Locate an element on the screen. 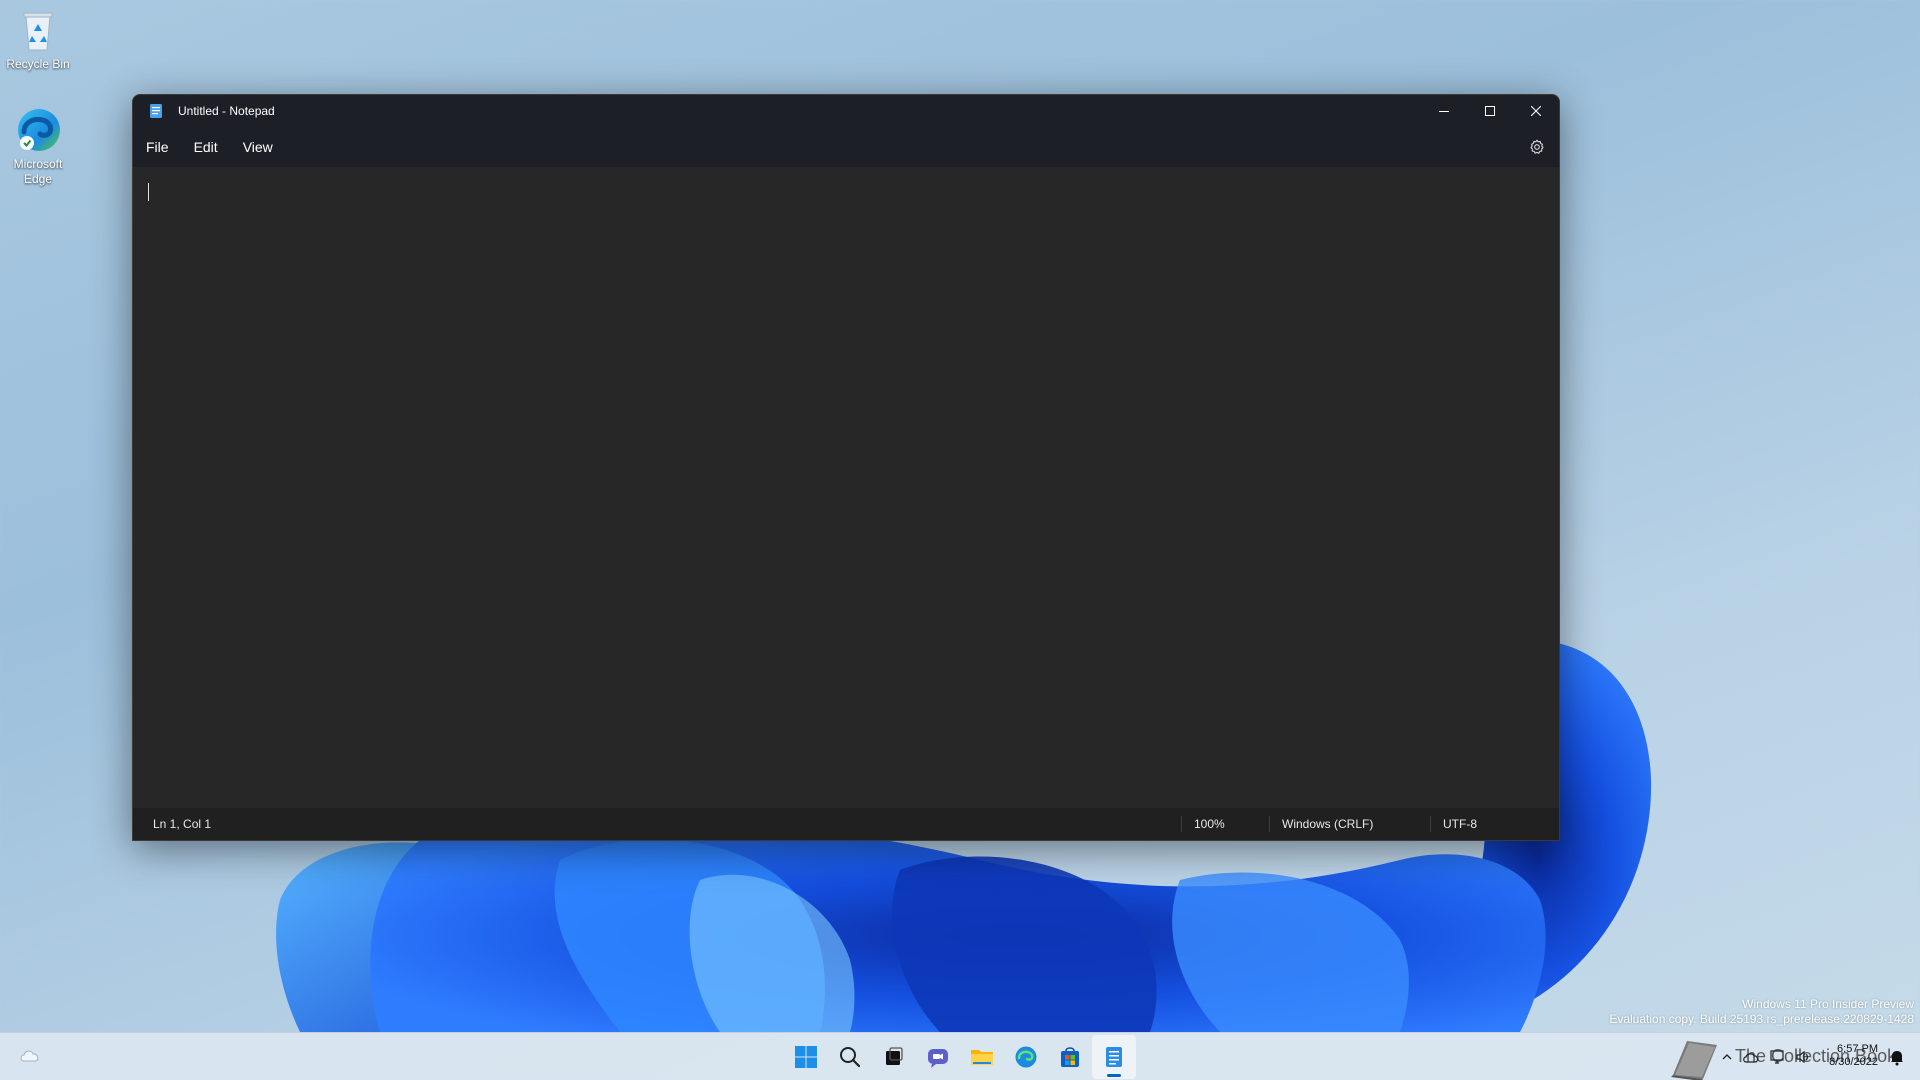  status-encoding: UTF-8 is located at coordinates (1460, 824).